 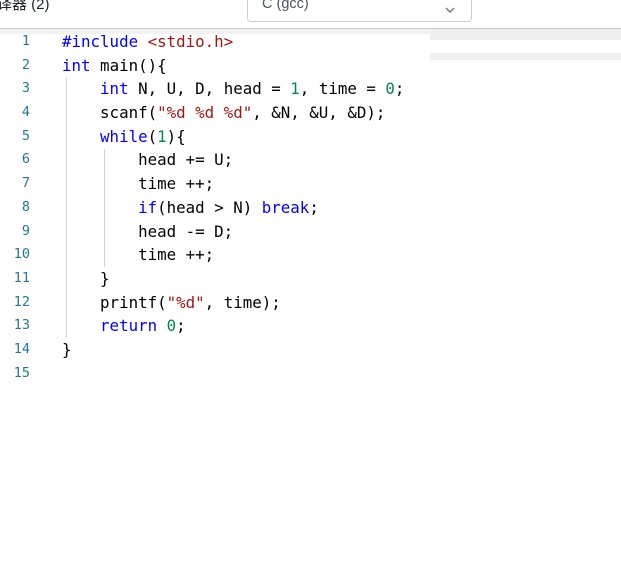 I want to click on code-line: 6 head += U;, so click(x=310, y=160).